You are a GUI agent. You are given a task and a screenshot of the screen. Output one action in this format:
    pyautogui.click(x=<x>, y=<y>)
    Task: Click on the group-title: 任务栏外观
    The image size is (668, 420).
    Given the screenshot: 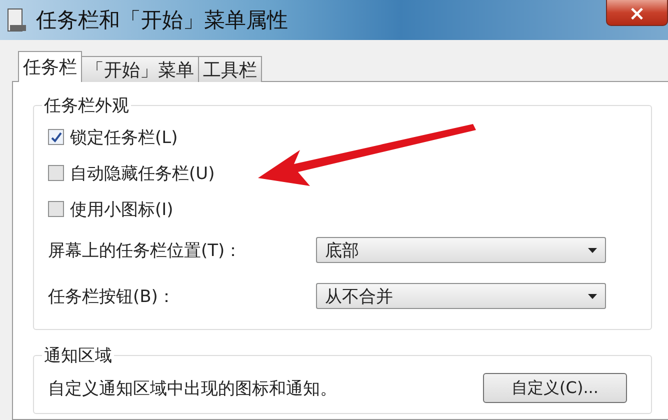 What is the action you would take?
    pyautogui.click(x=86, y=106)
    